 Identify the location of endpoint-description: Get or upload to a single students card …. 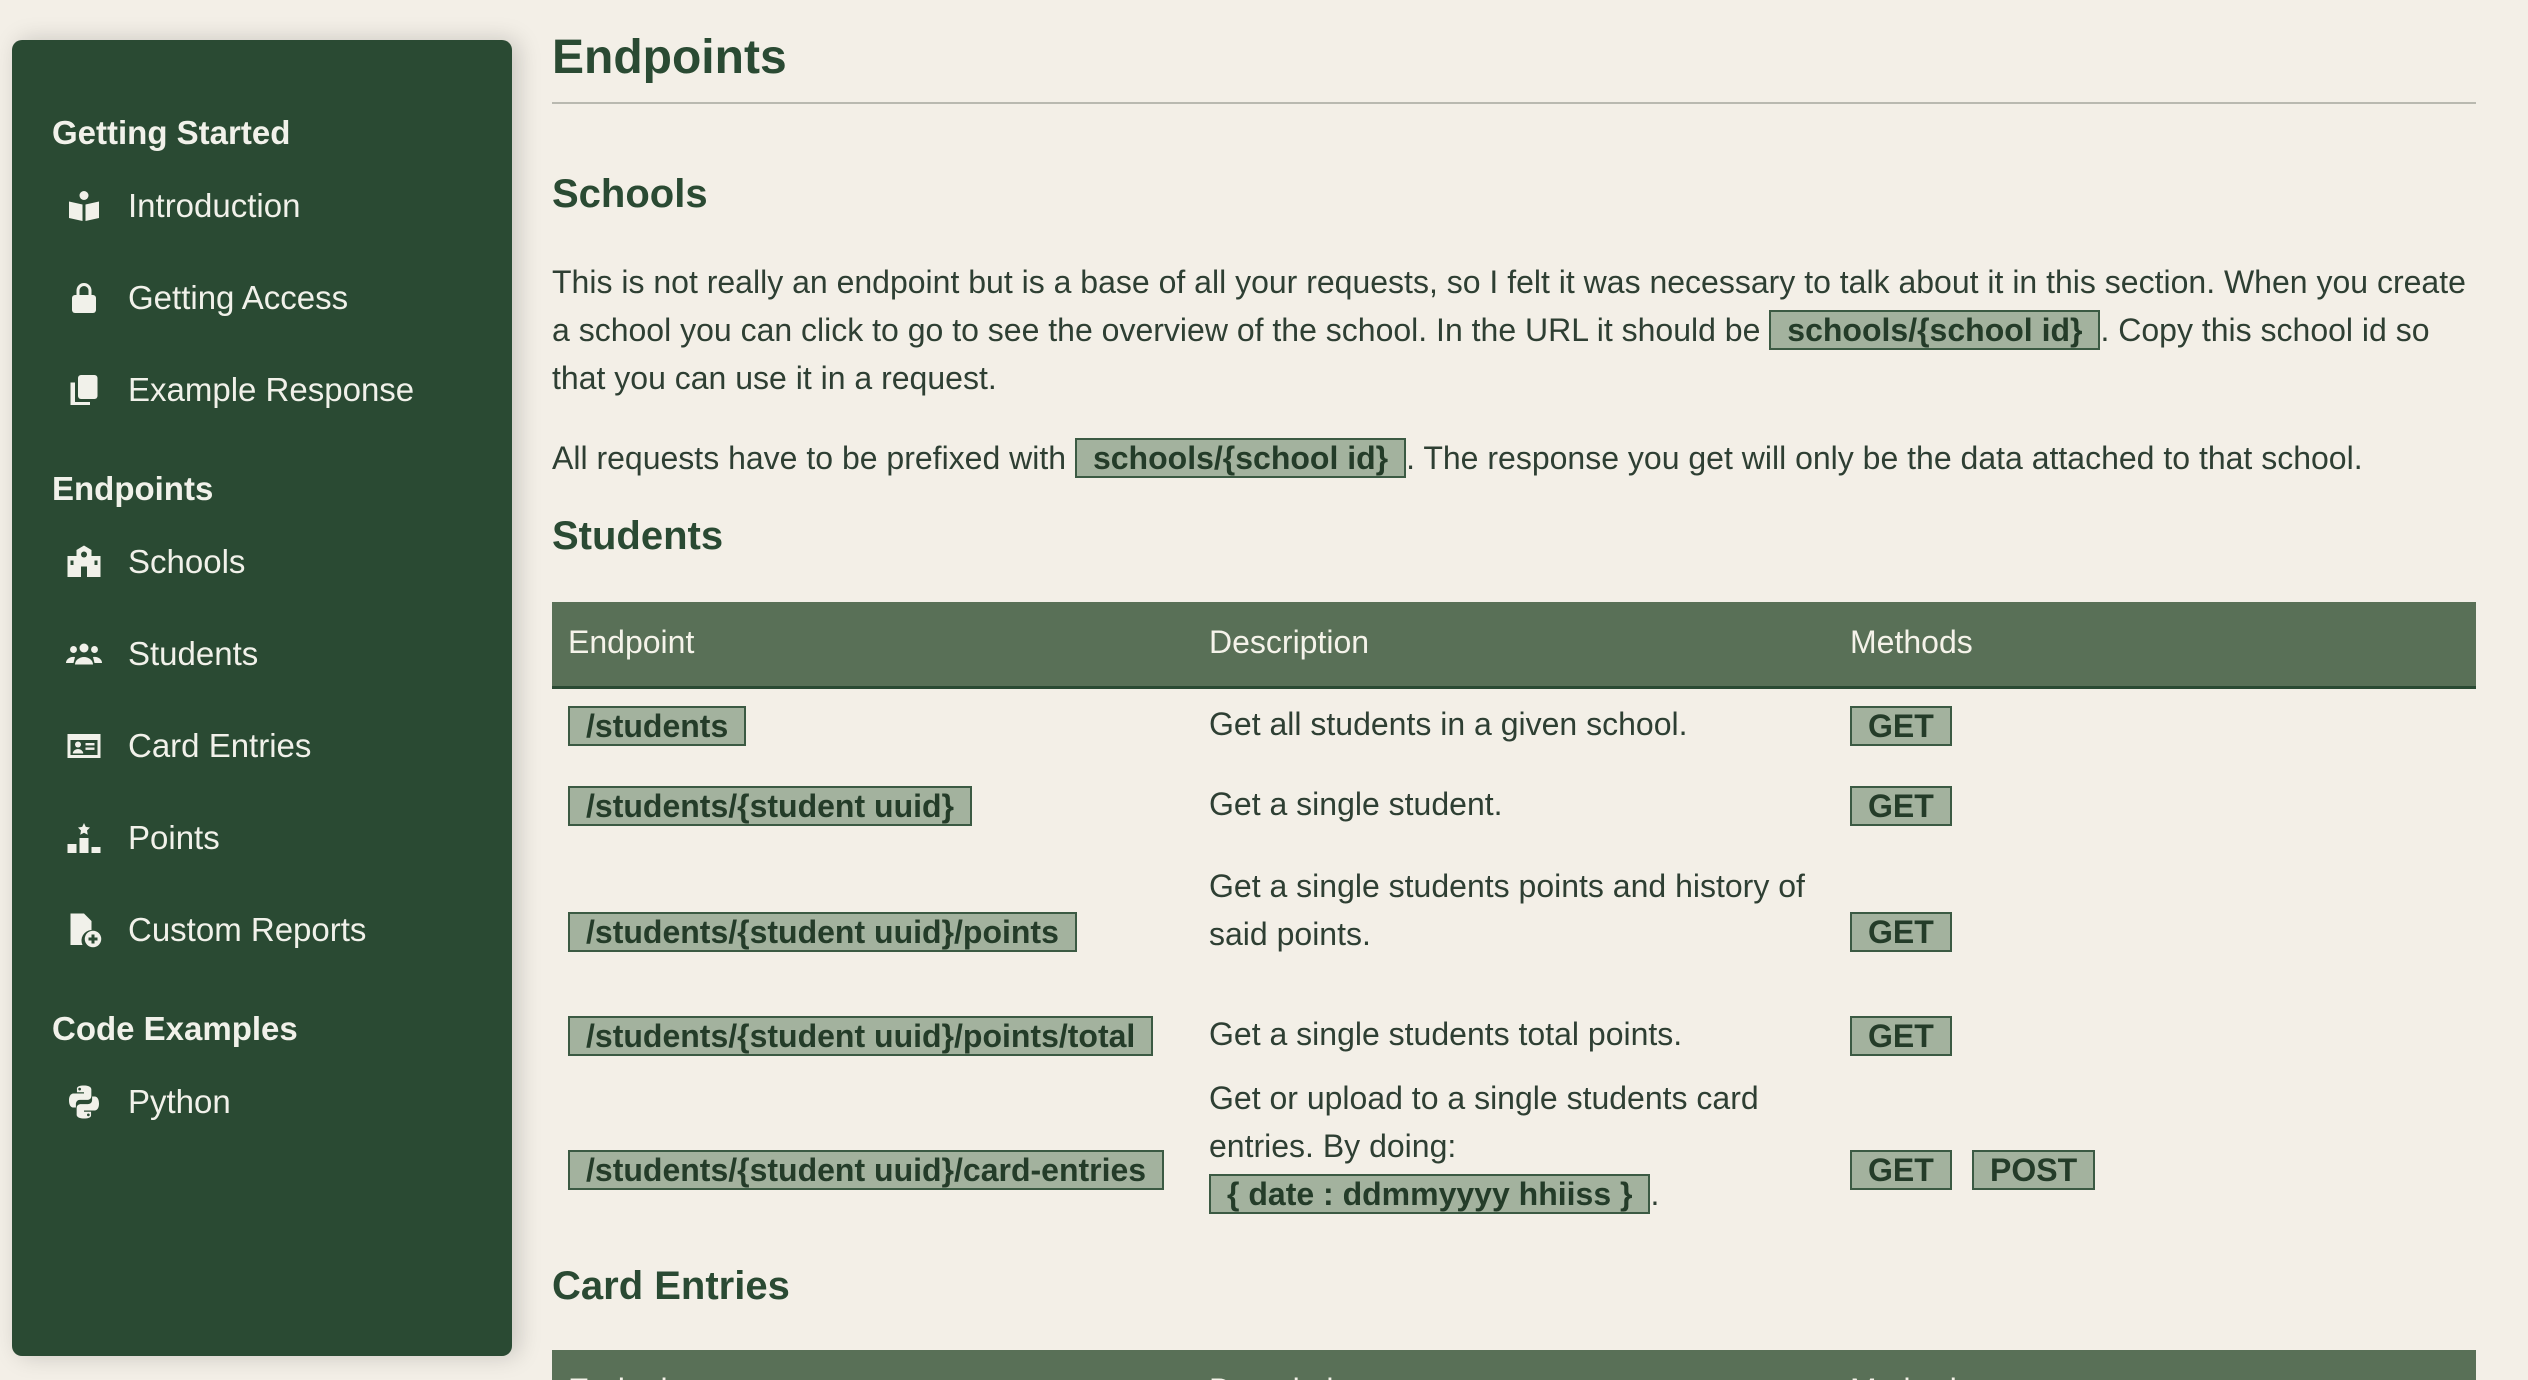
(1519, 1146).